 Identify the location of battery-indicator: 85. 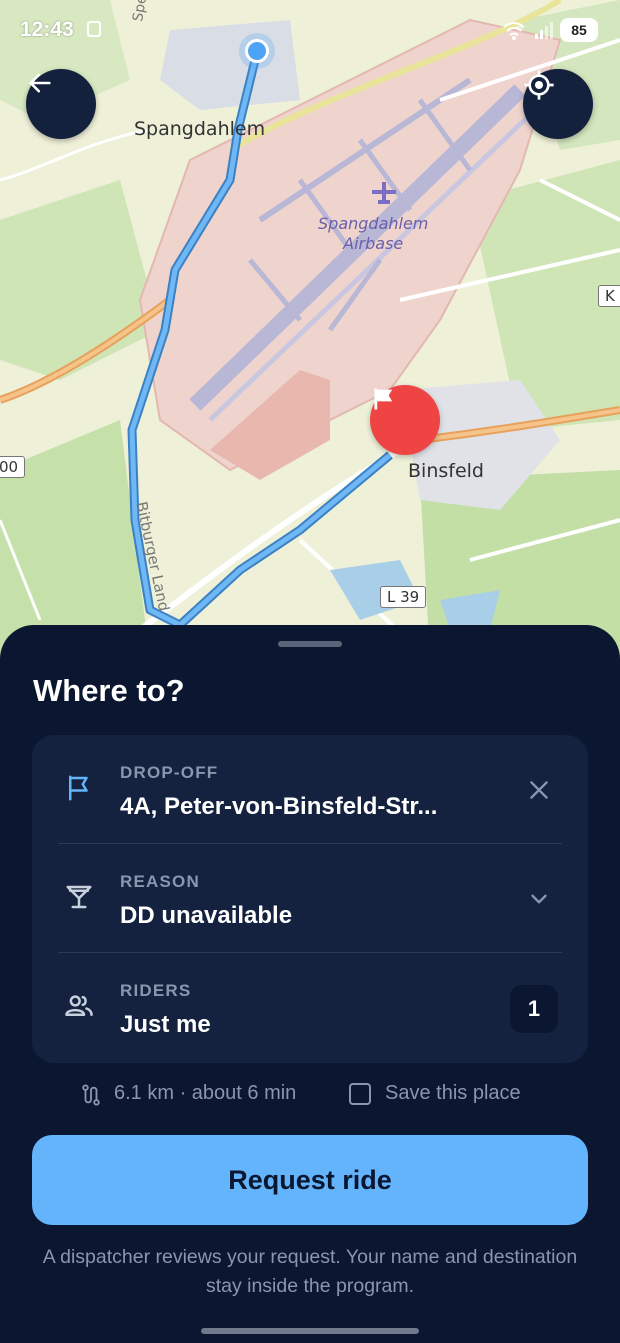
(579, 30).